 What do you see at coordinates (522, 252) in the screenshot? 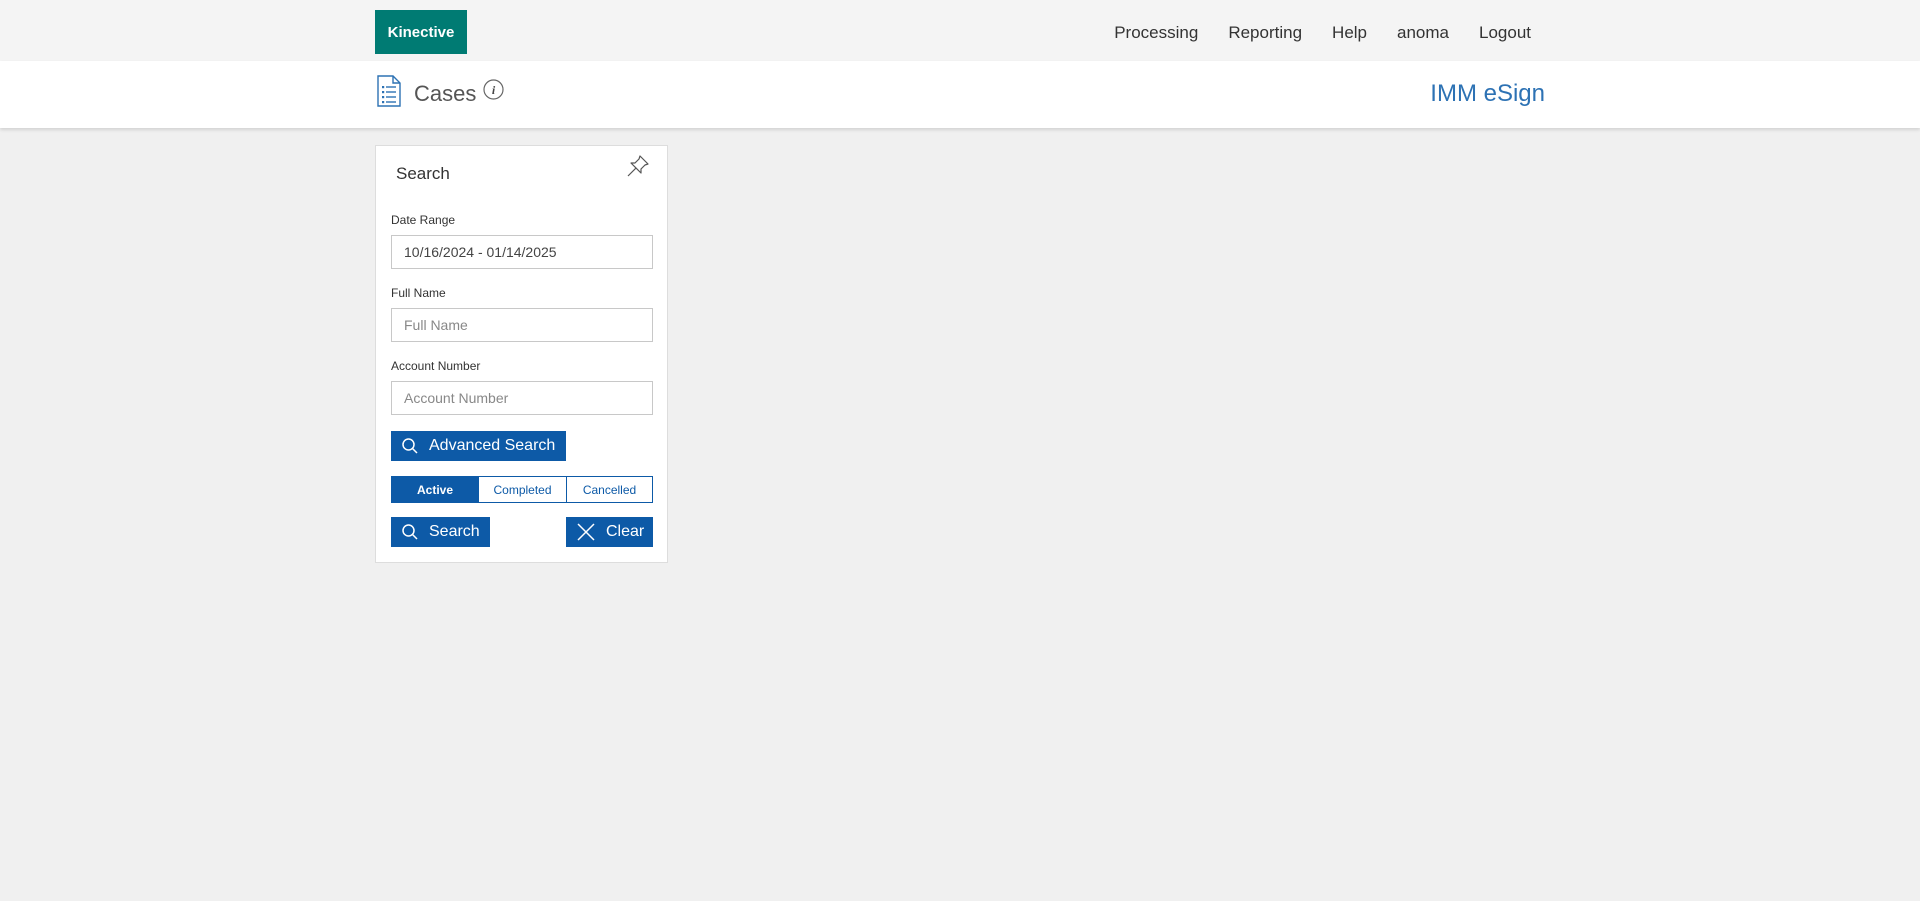
I see `date-range-input` at bounding box center [522, 252].